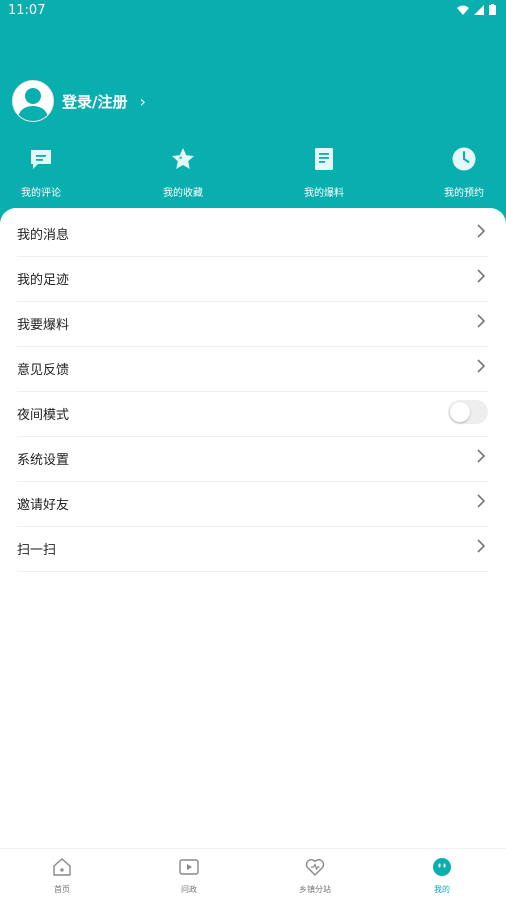 The width and height of the screenshot is (506, 901). What do you see at coordinates (253, 11) in the screenshot?
I see `status-bar: 11:07` at bounding box center [253, 11].